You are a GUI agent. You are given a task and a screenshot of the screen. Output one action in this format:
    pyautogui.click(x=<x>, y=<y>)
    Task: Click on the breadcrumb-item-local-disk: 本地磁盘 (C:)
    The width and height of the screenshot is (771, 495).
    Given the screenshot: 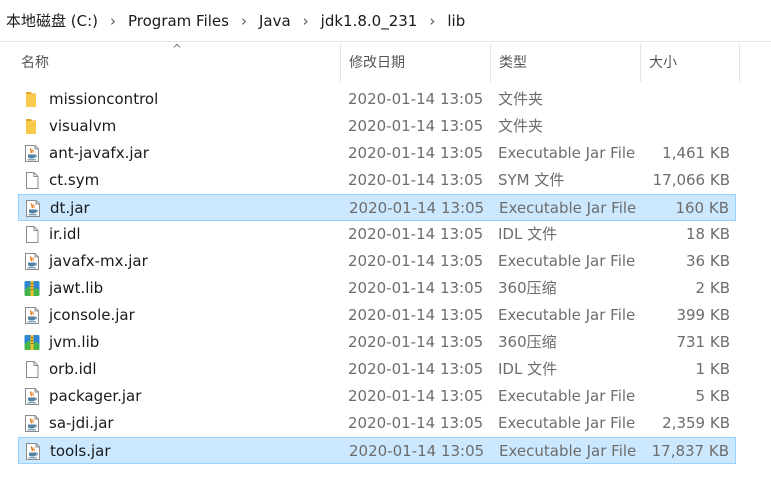 What is the action you would take?
    pyautogui.click(x=52, y=20)
    